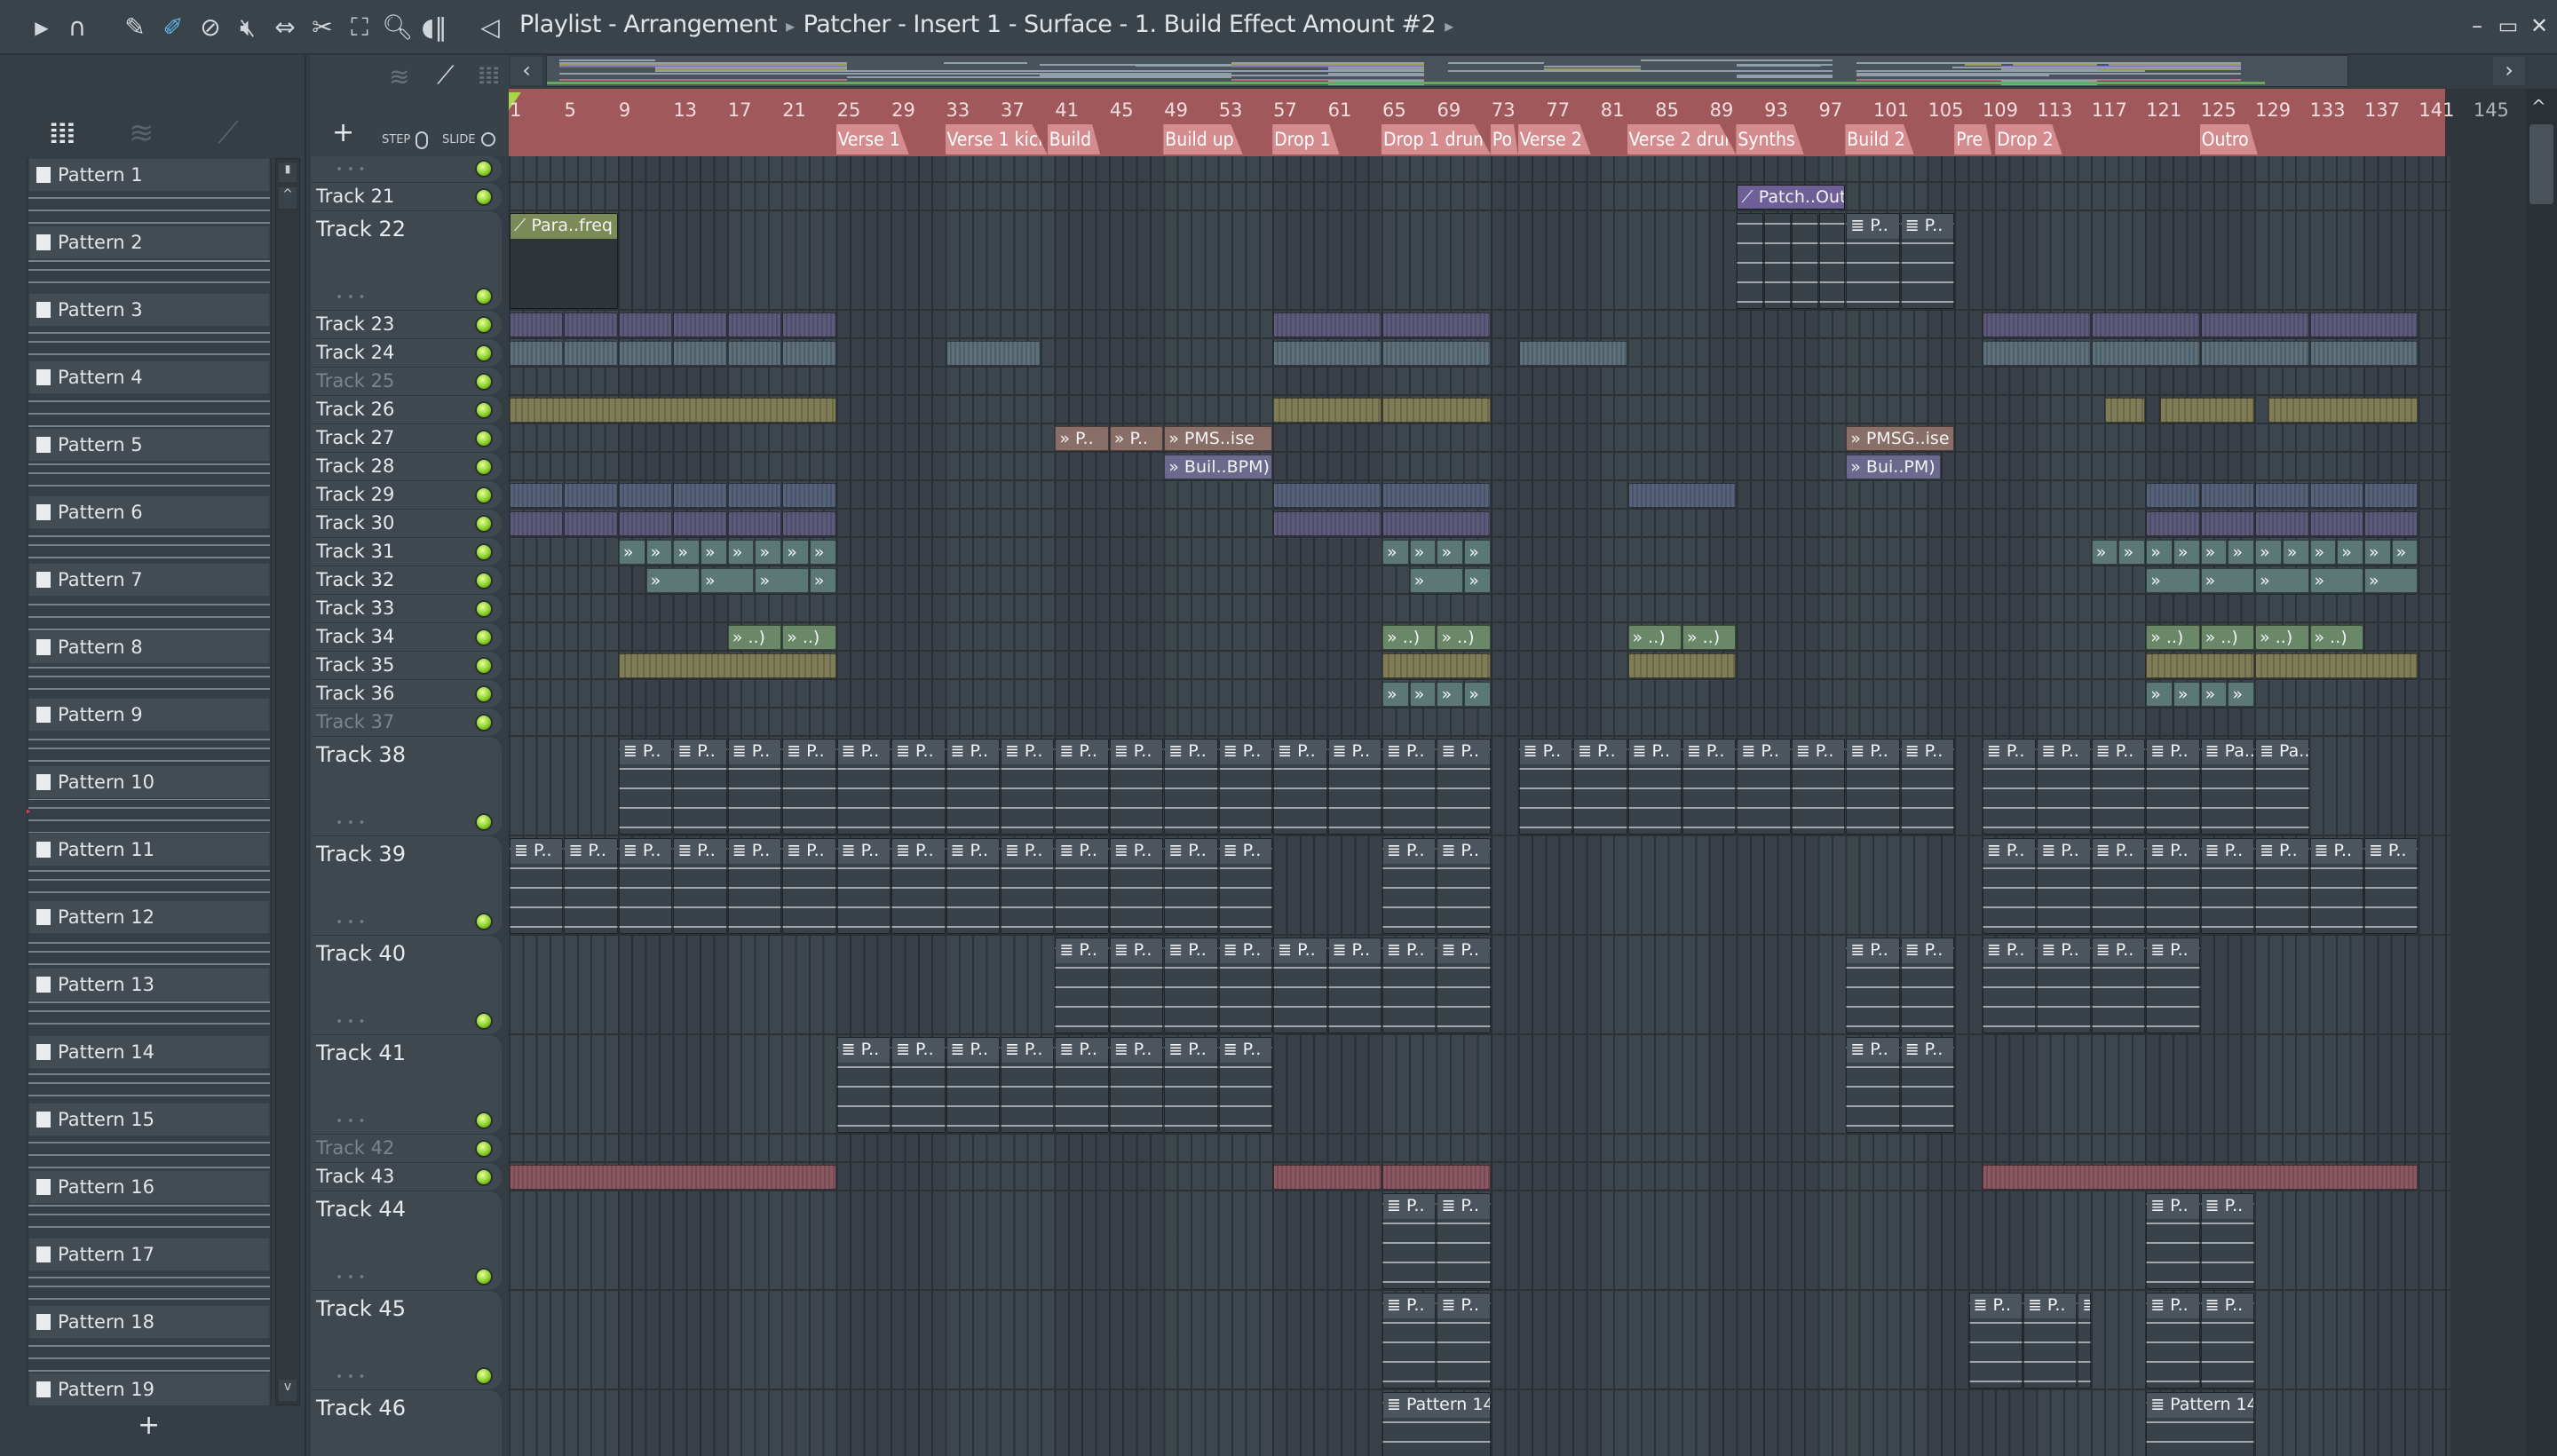 This screenshot has width=2557, height=1456. I want to click on track-header: Track 44 • • •, so click(406, 1241).